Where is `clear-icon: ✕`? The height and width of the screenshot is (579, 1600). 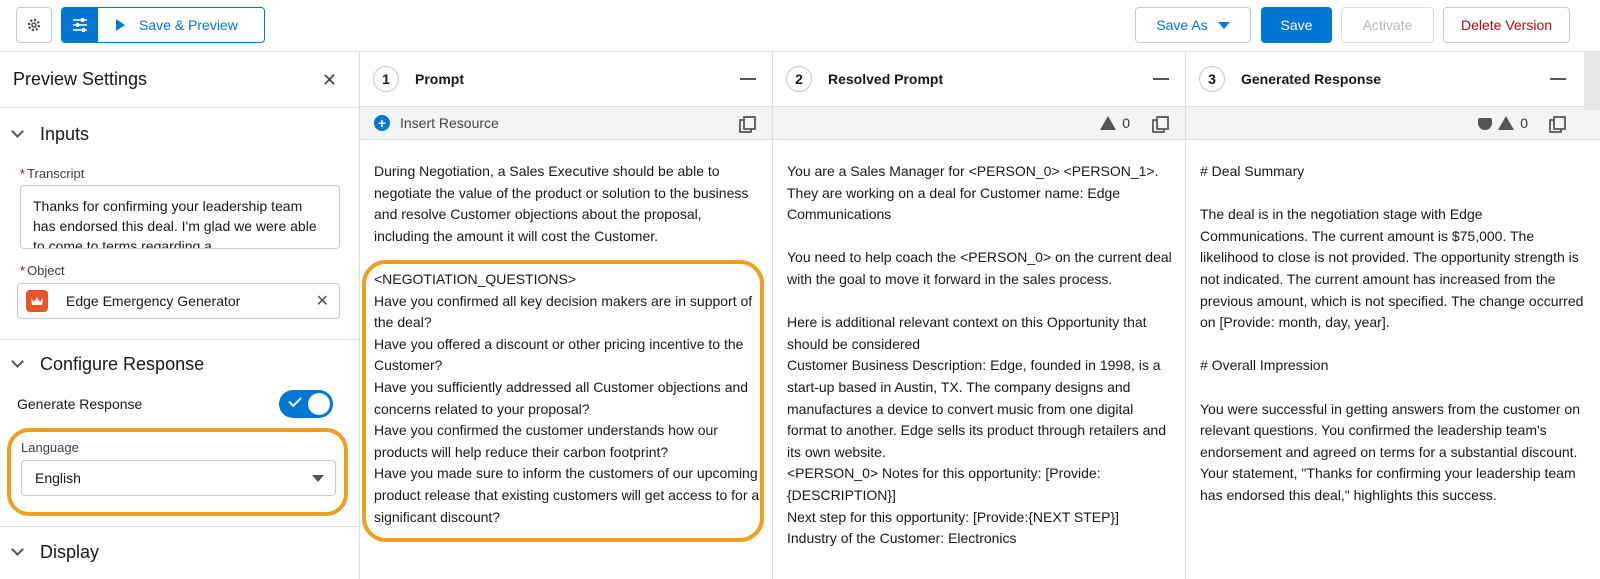
clear-icon: ✕ is located at coordinates (322, 301).